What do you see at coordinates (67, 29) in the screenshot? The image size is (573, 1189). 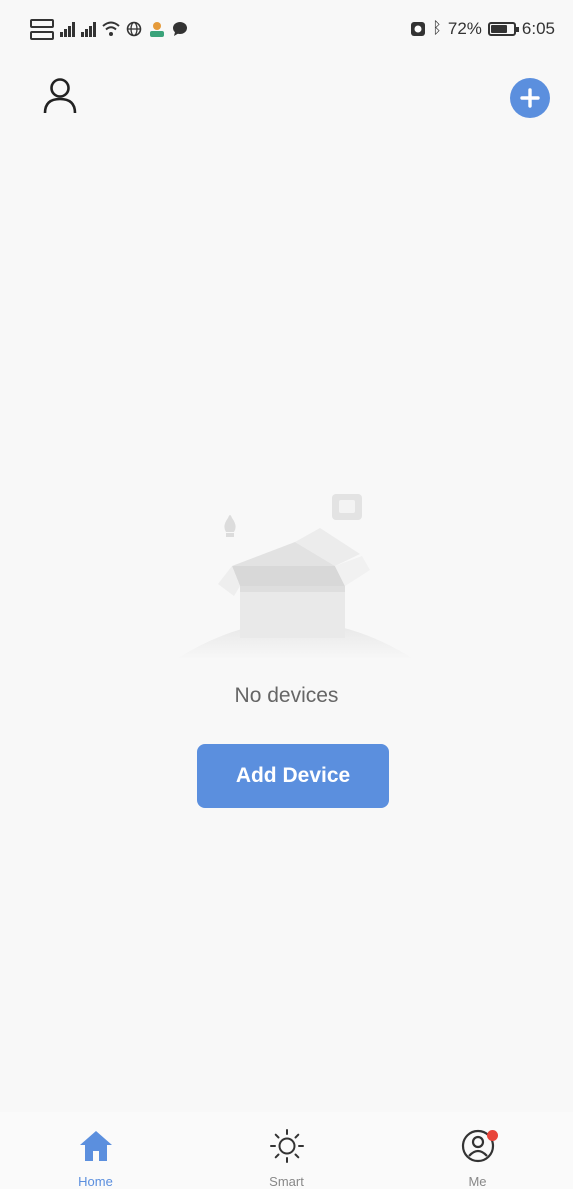 I see `signal-strength-icon` at bounding box center [67, 29].